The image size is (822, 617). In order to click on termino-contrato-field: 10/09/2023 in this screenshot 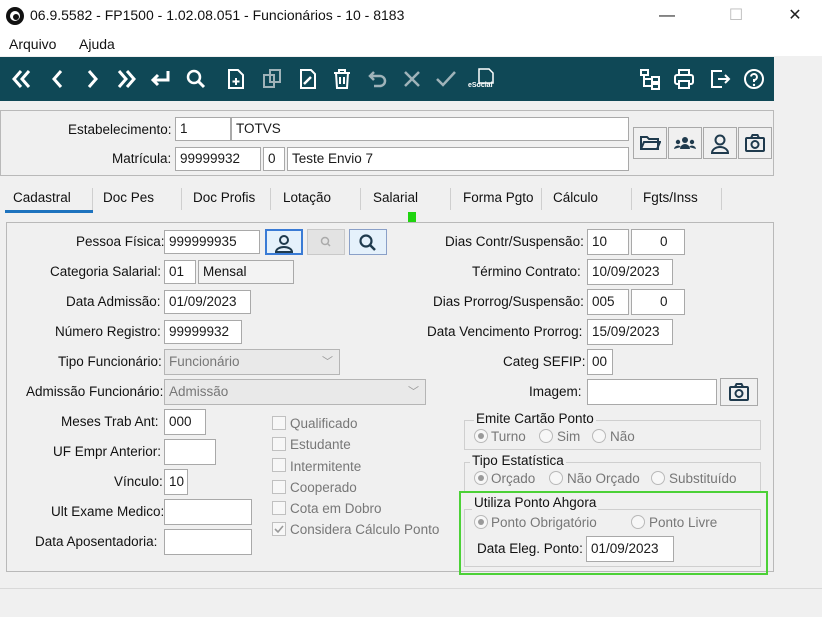, I will do `click(630, 272)`.